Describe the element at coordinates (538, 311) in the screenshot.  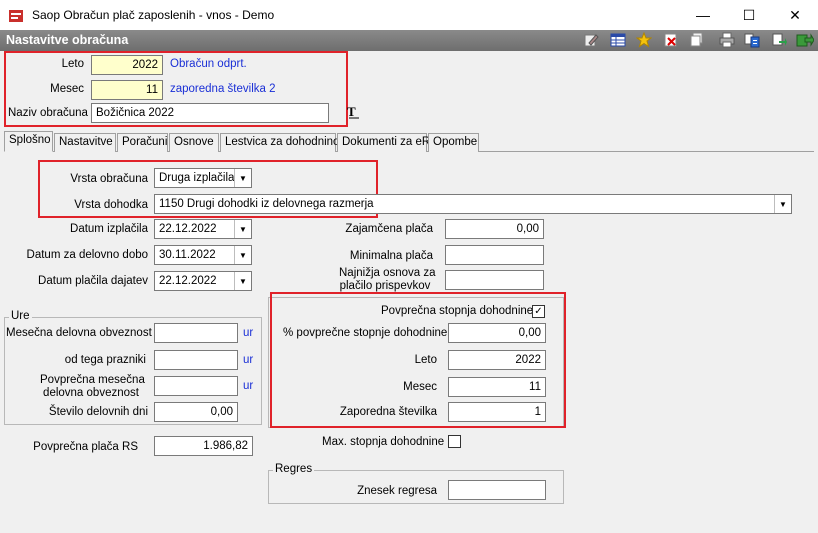
I see `povprecna-stopnja-checkbox: ✓` at that location.